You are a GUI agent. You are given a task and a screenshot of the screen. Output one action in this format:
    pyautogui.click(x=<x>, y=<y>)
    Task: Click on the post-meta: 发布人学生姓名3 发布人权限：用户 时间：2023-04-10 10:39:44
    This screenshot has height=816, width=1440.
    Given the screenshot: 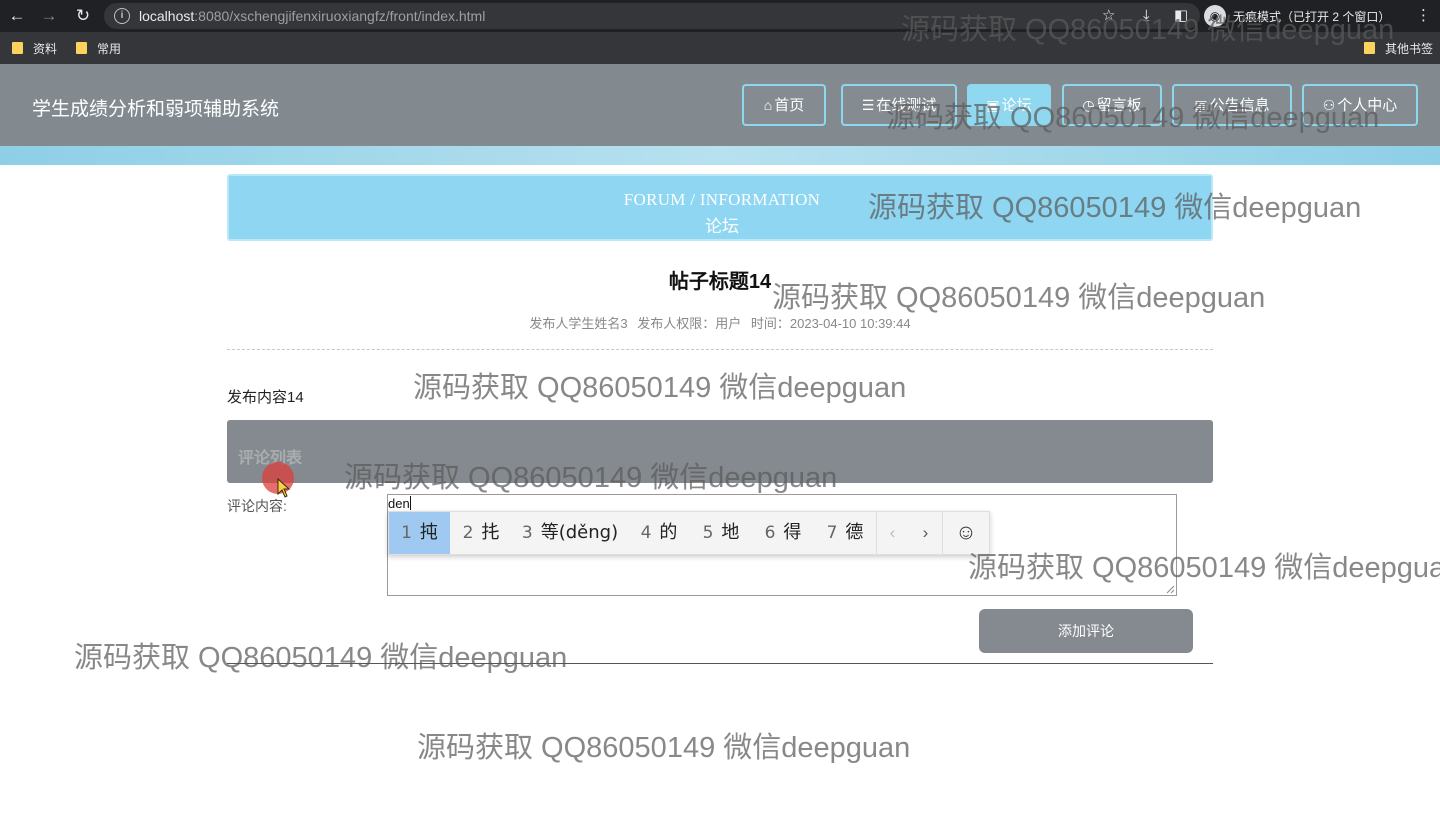 What is the action you would take?
    pyautogui.click(x=720, y=322)
    